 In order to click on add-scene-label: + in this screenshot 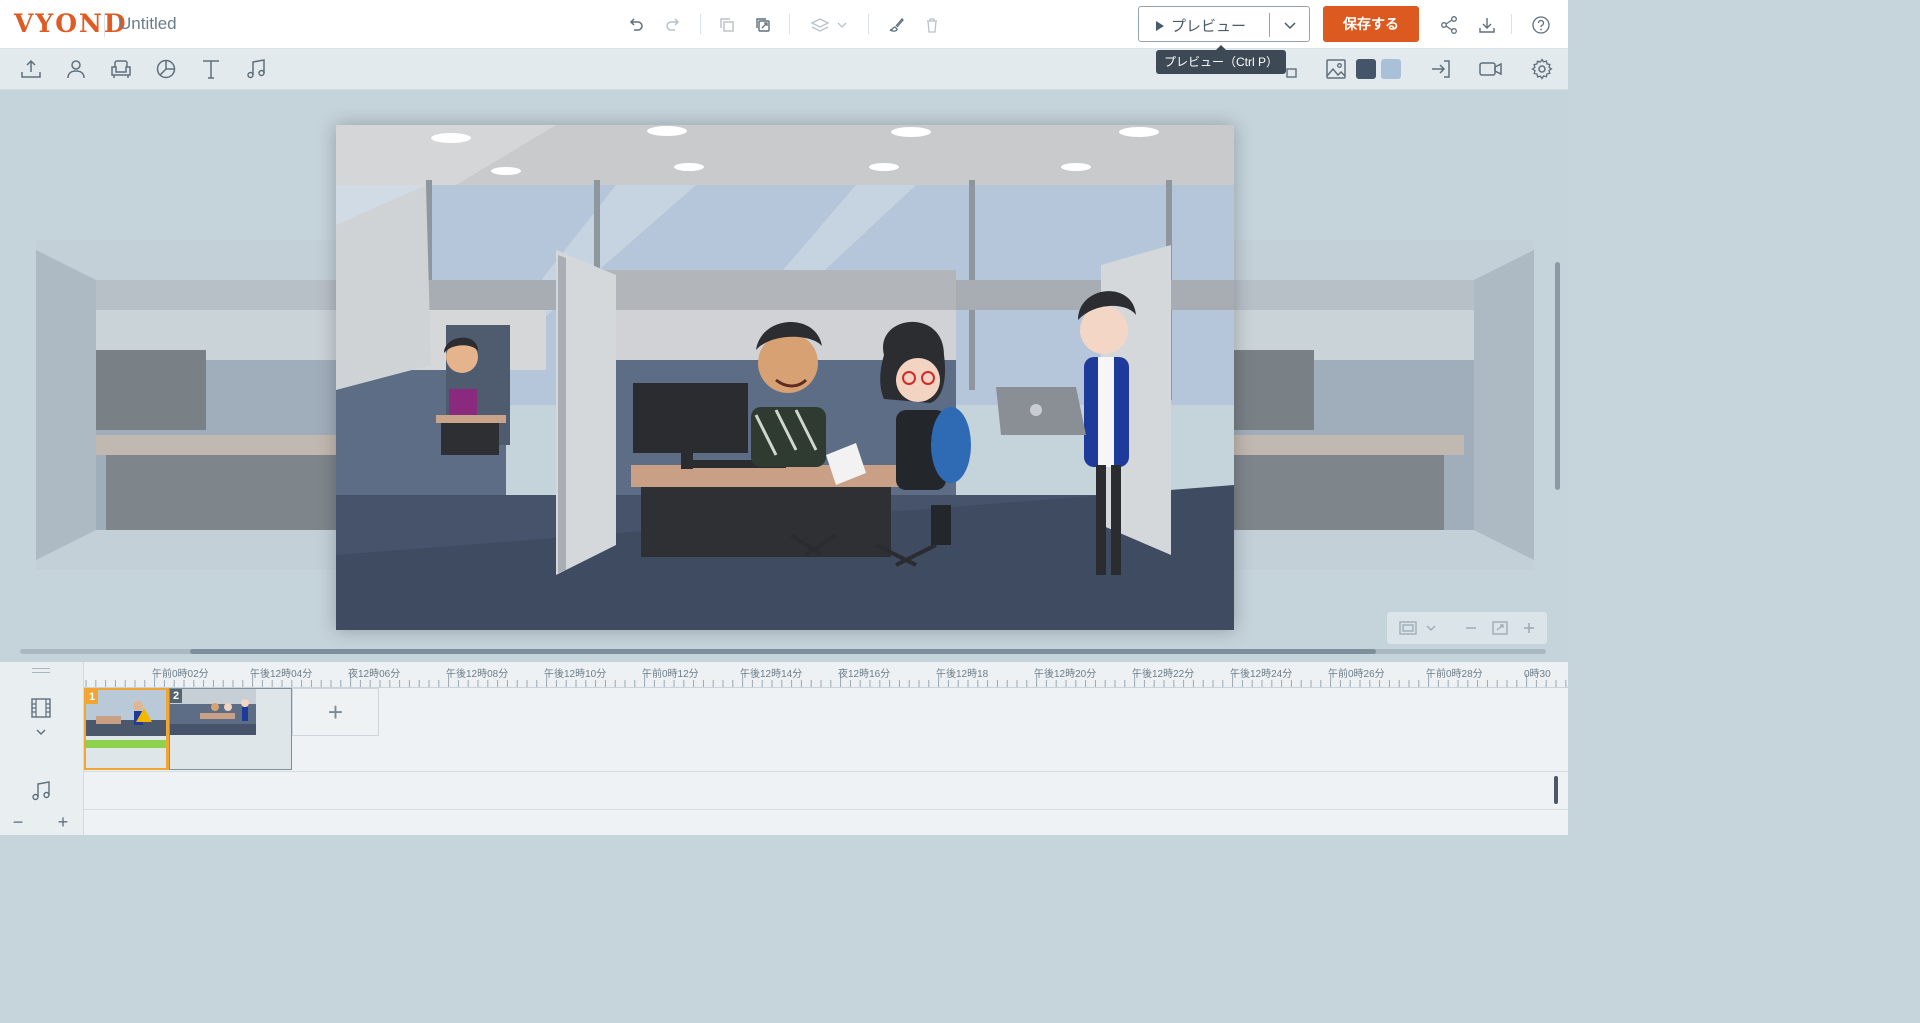, I will do `click(335, 711)`.